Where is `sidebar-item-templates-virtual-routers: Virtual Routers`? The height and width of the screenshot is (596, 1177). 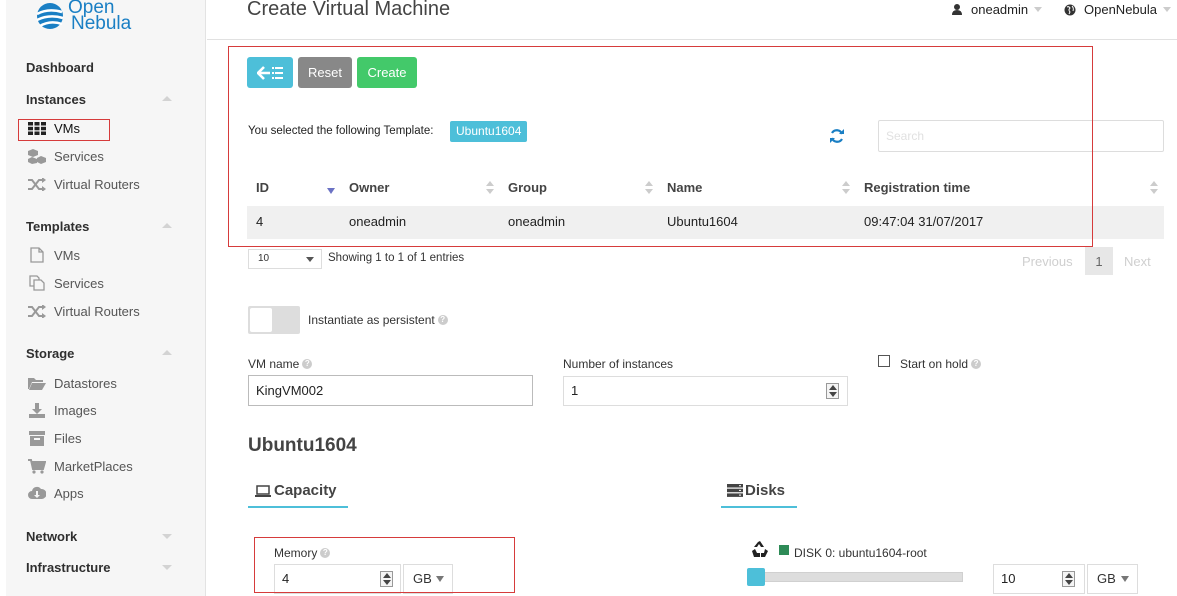 sidebar-item-templates-virtual-routers: Virtual Routers is located at coordinates (83, 311).